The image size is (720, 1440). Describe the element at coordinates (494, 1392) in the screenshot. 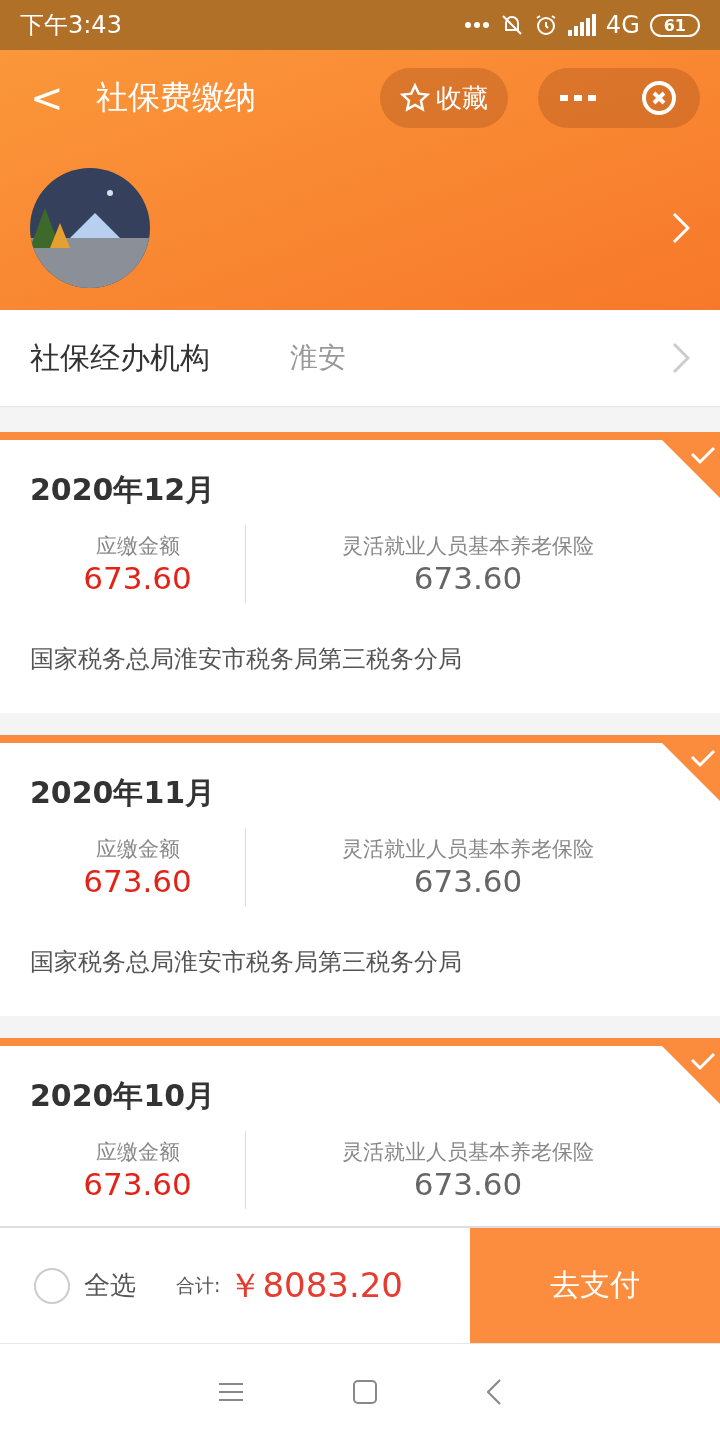

I see `back-icon` at that location.